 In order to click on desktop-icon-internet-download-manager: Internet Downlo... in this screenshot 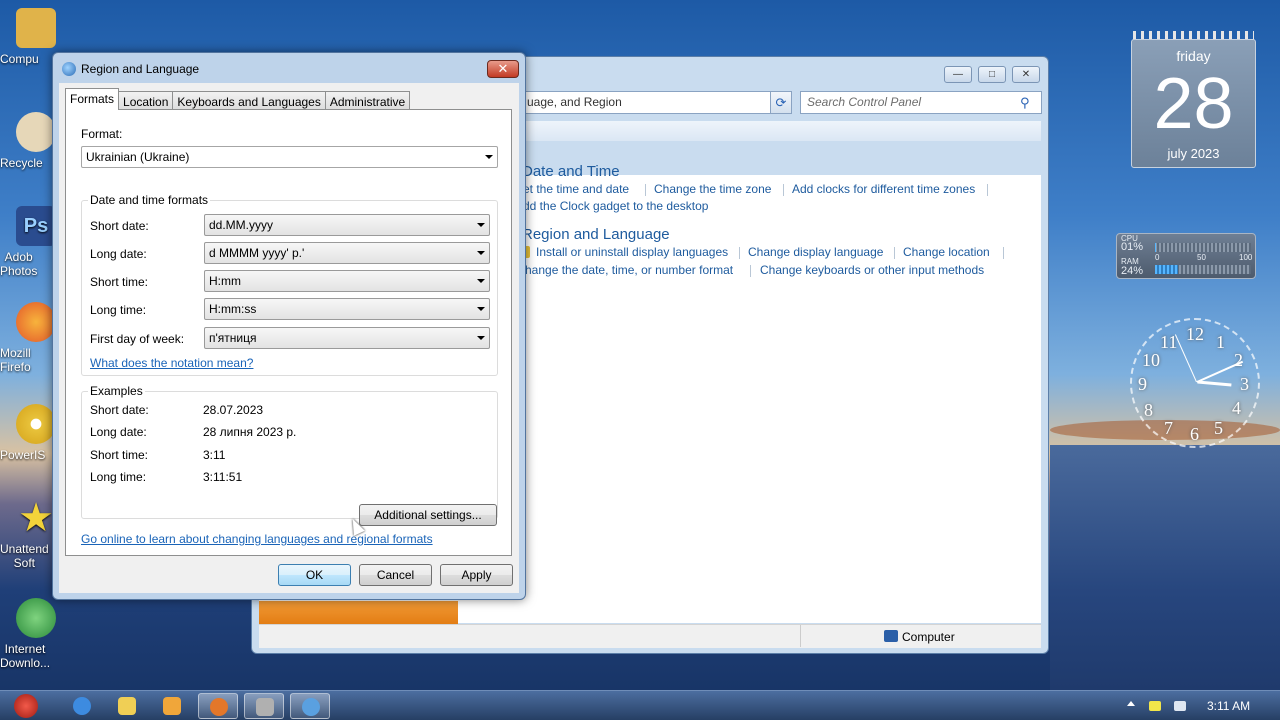, I will do `click(36, 634)`.